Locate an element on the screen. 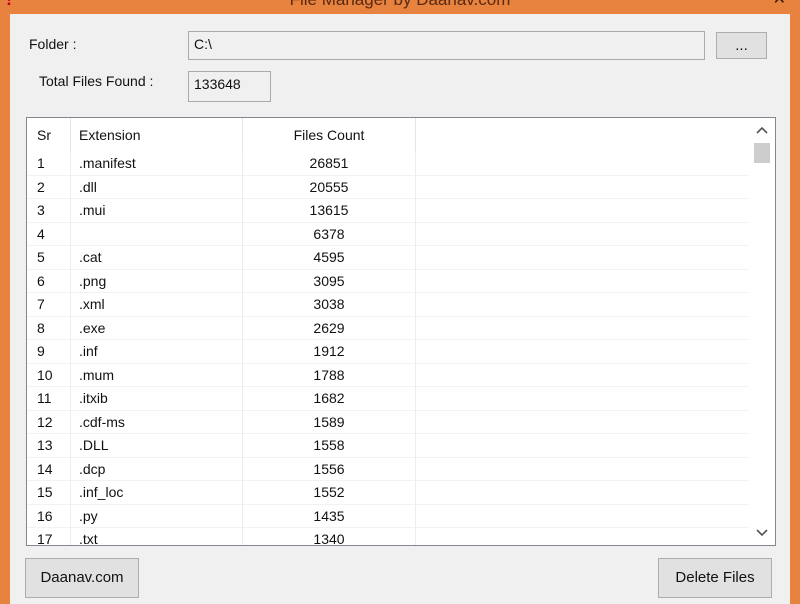 This screenshot has height=604, width=800. cell-files-count: 3038 is located at coordinates (329, 305).